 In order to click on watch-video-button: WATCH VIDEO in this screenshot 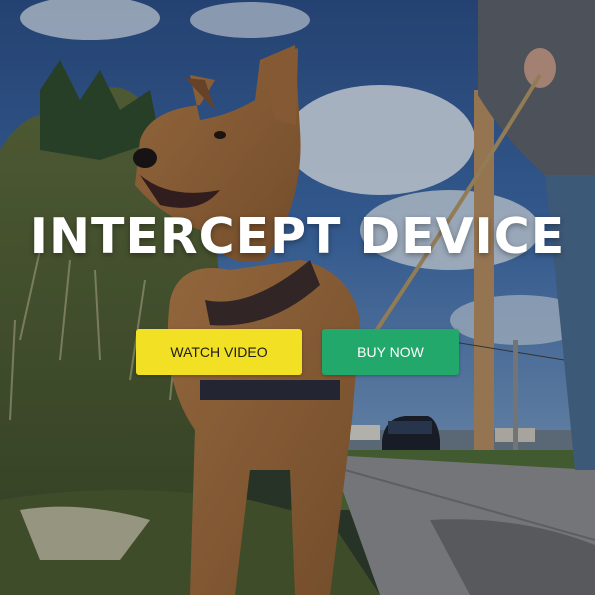, I will do `click(219, 352)`.